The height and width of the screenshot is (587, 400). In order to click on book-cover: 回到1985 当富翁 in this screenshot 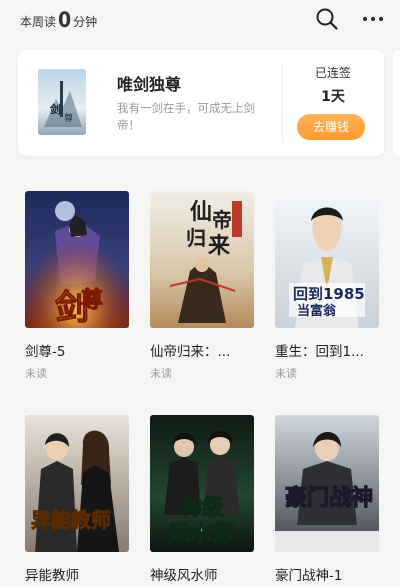, I will do `click(327, 259)`.